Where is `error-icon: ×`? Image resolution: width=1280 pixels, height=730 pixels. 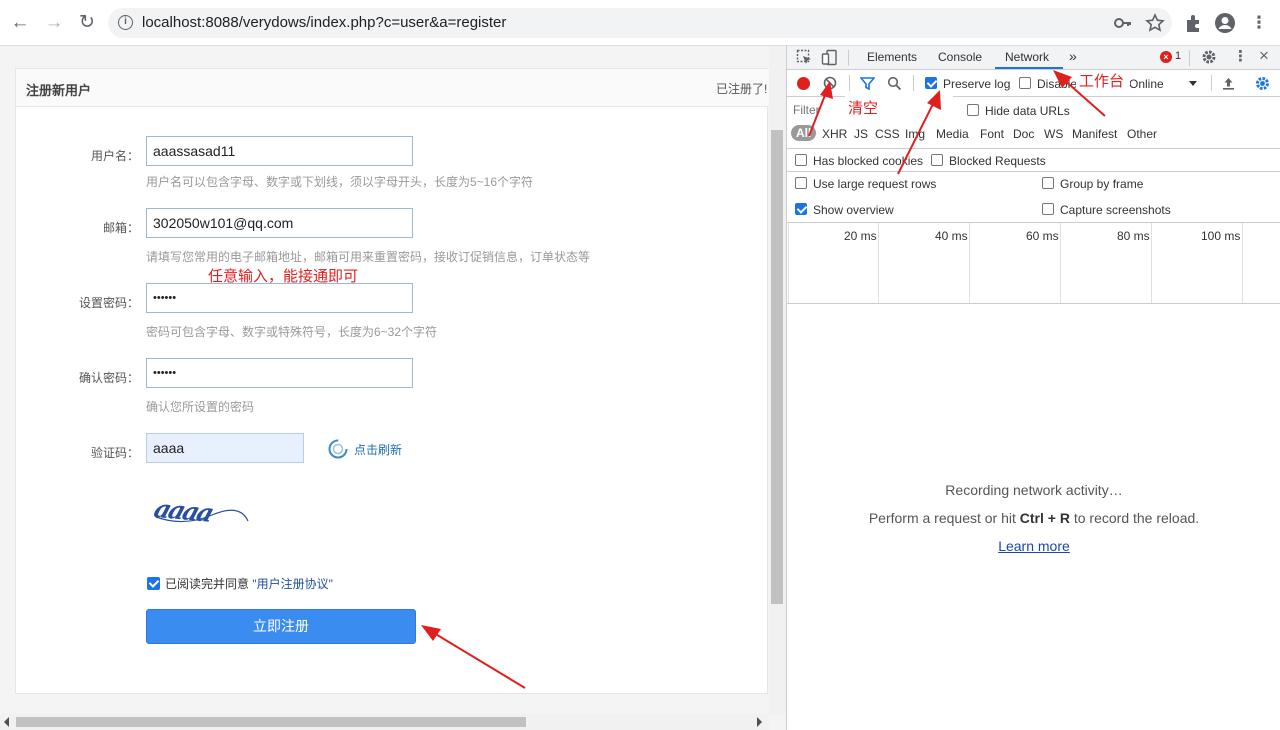 error-icon: × is located at coordinates (1166, 57).